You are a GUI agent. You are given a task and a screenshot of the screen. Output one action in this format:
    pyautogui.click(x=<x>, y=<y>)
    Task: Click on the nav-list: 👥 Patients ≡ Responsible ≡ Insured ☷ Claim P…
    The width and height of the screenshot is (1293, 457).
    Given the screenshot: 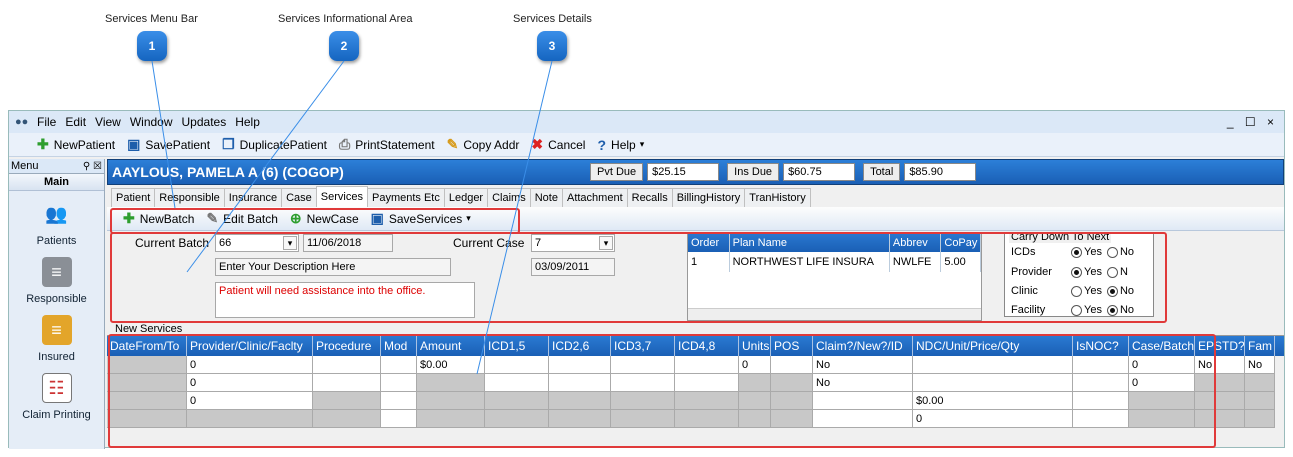 What is the action you would take?
    pyautogui.click(x=56, y=320)
    